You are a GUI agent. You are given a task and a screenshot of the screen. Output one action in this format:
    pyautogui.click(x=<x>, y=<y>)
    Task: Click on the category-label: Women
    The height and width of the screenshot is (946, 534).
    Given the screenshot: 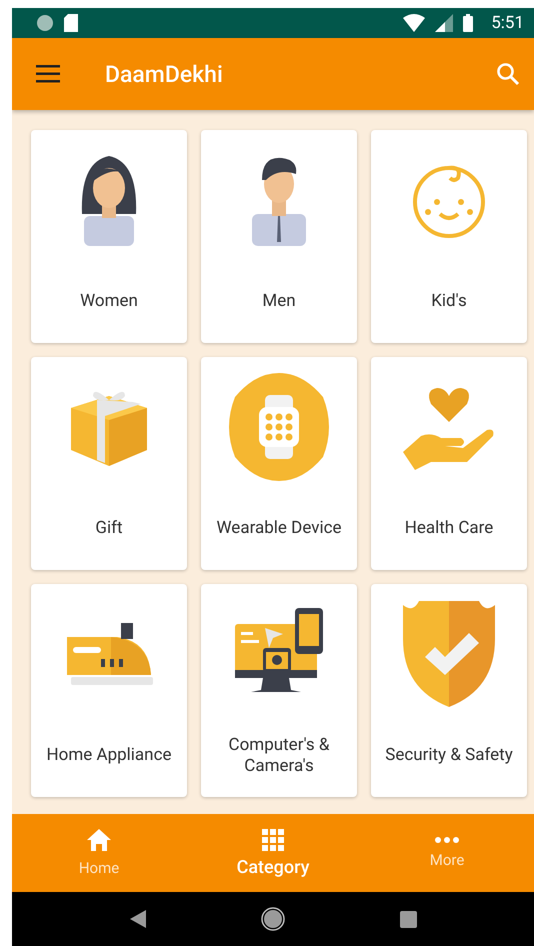 What is the action you would take?
    pyautogui.click(x=109, y=301)
    